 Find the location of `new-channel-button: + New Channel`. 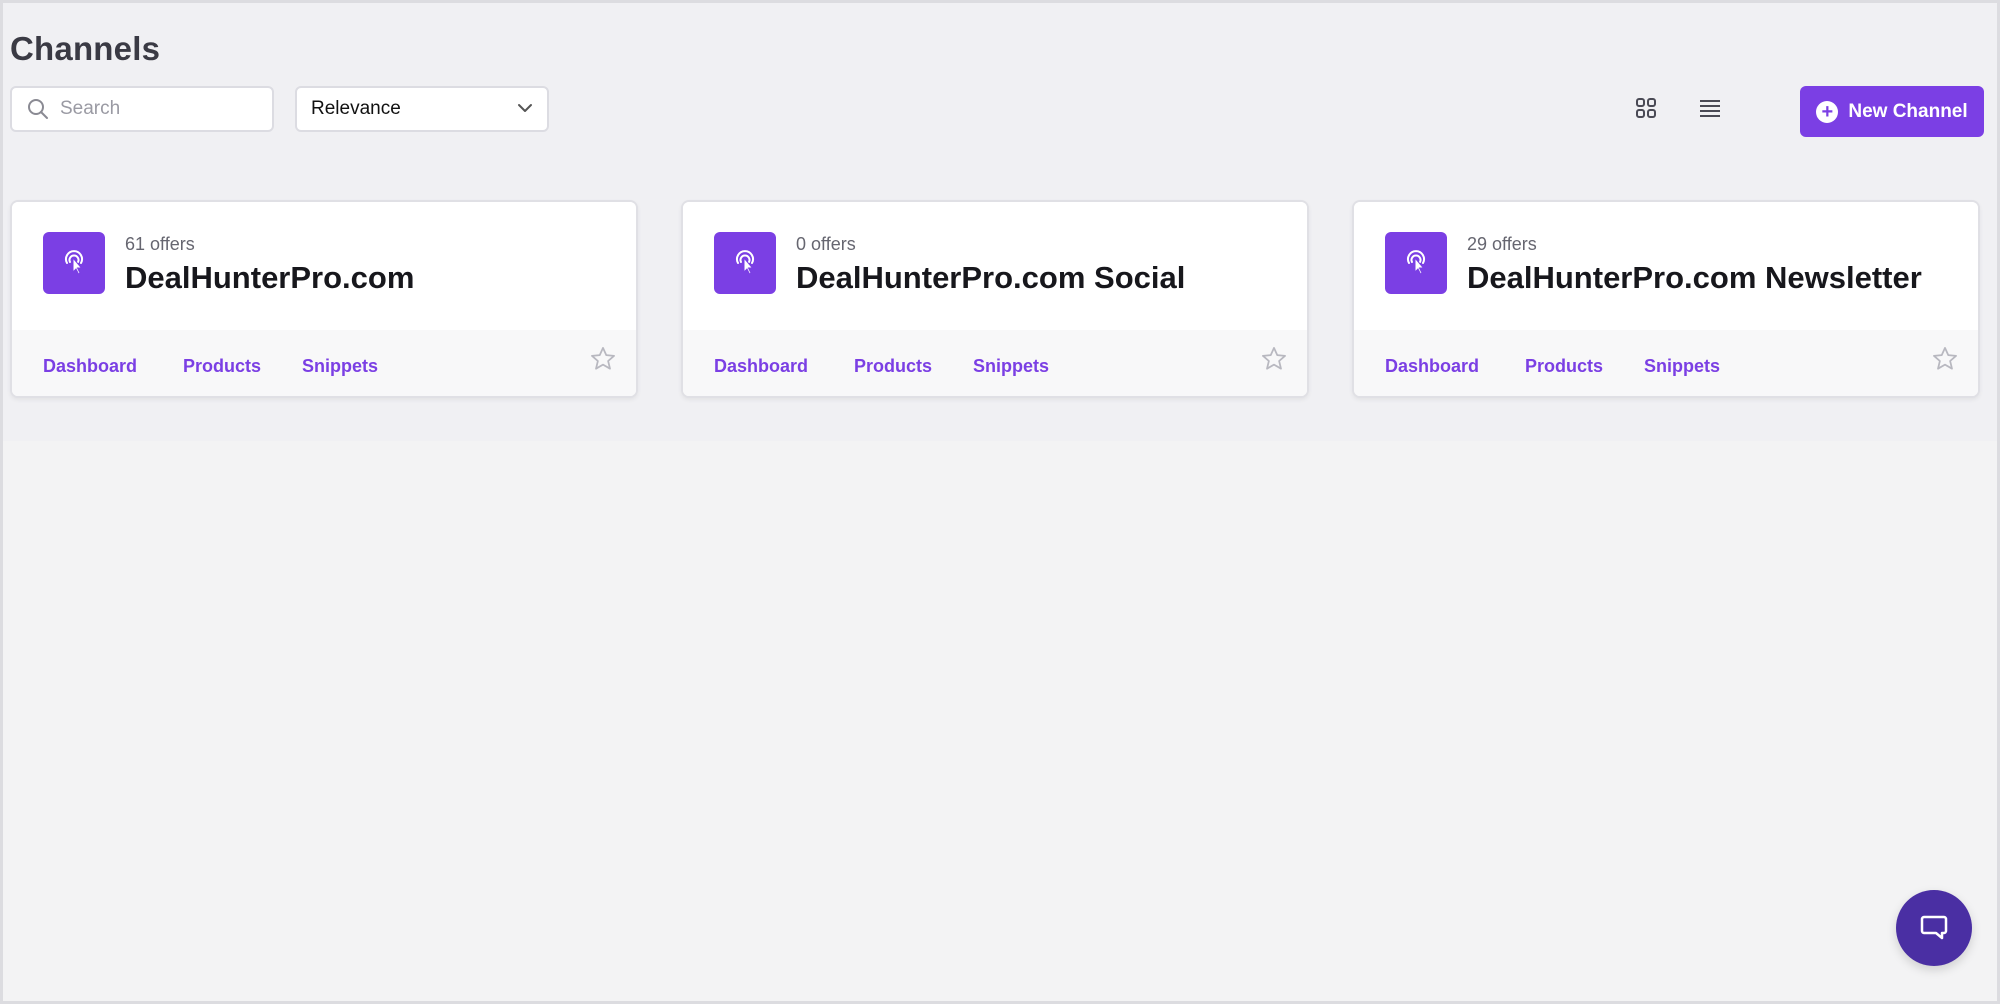

new-channel-button: + New Channel is located at coordinates (1892, 111).